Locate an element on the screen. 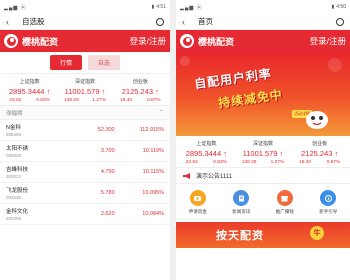 The width and height of the screenshot is (350, 280). nav-title: 自选股 is located at coordinates (33, 21).